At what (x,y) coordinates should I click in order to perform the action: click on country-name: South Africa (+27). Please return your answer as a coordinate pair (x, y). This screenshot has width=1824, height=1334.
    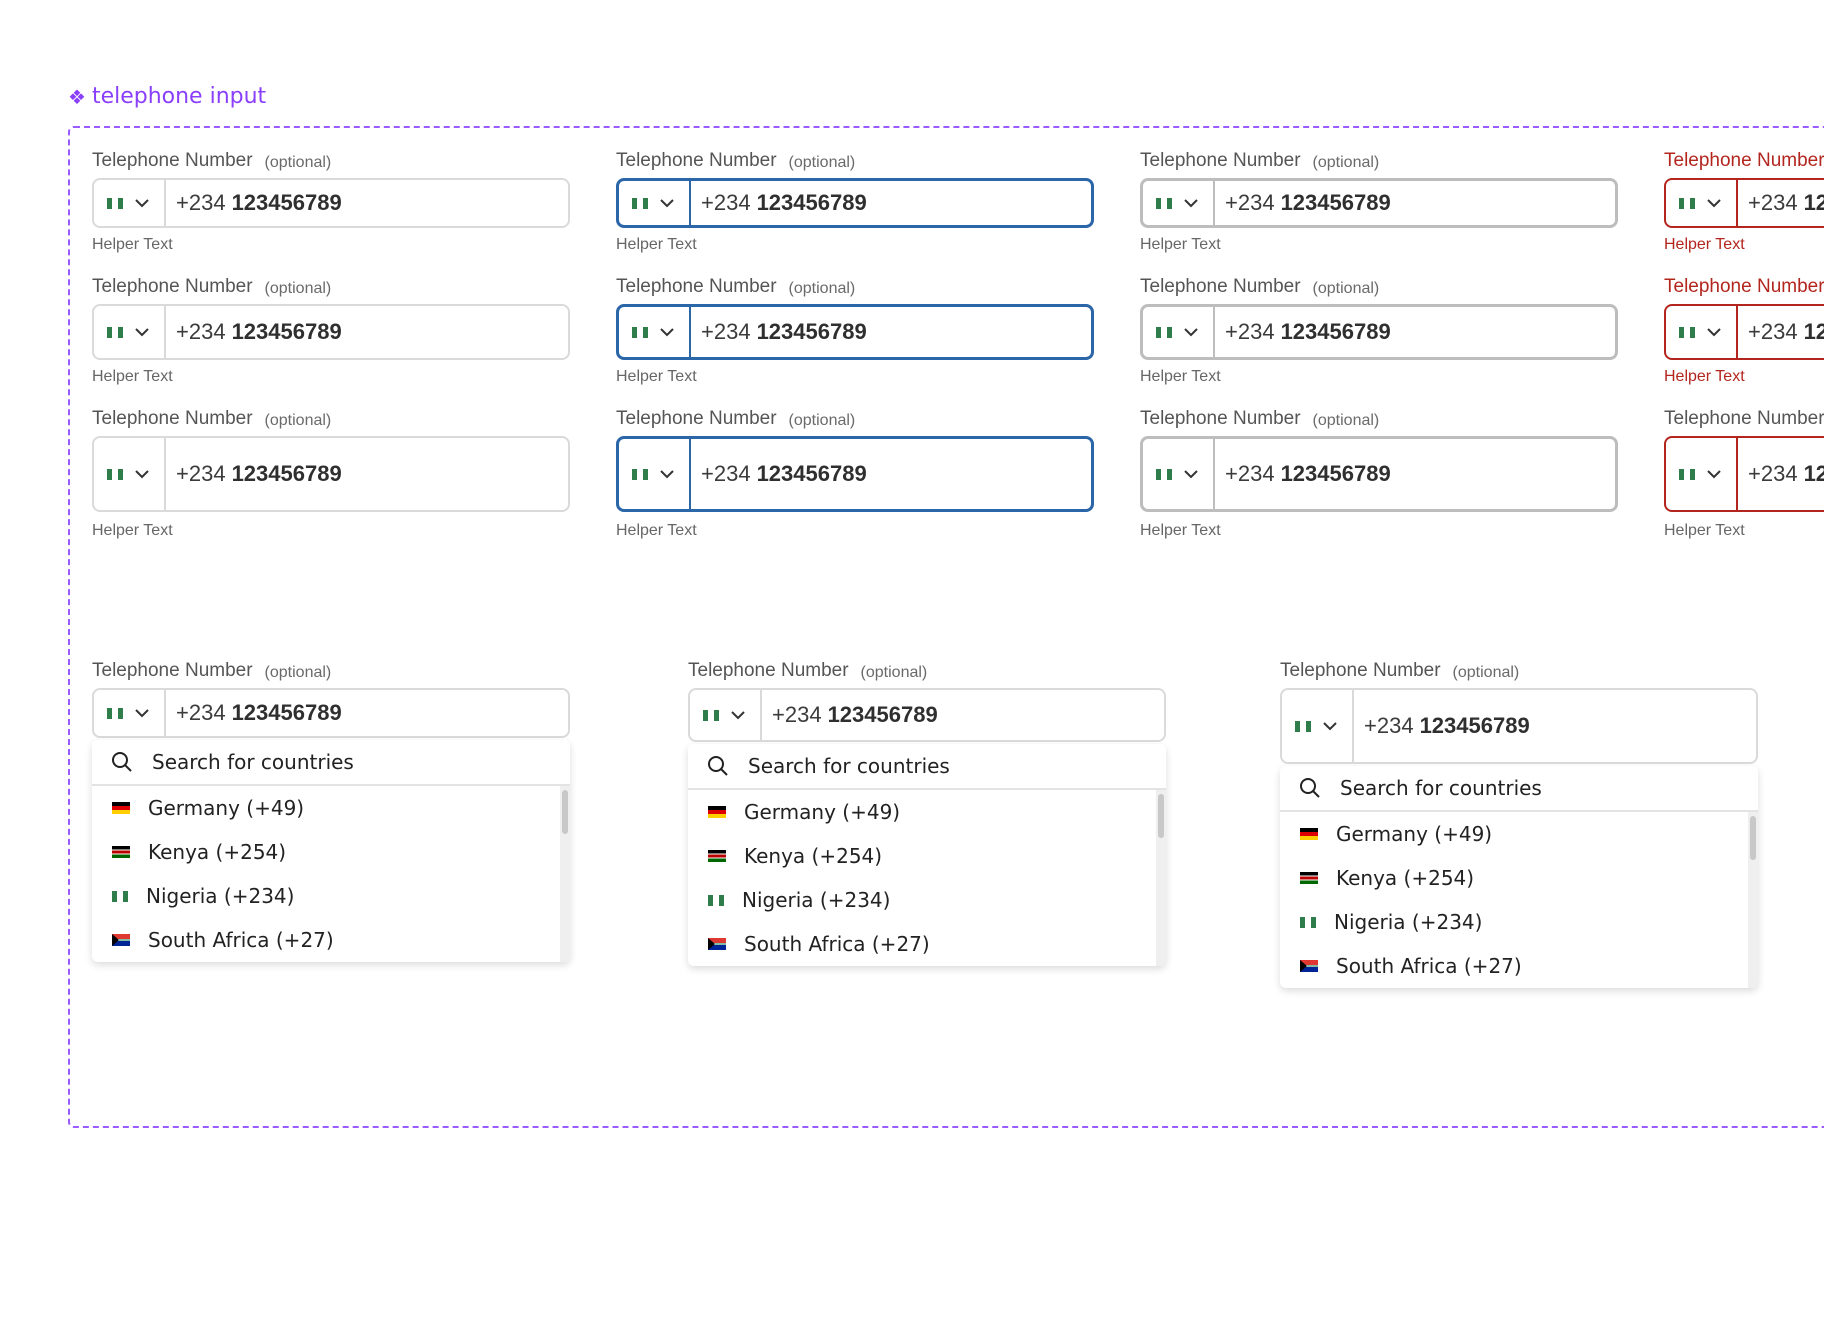
    Looking at the image, I should click on (837, 944).